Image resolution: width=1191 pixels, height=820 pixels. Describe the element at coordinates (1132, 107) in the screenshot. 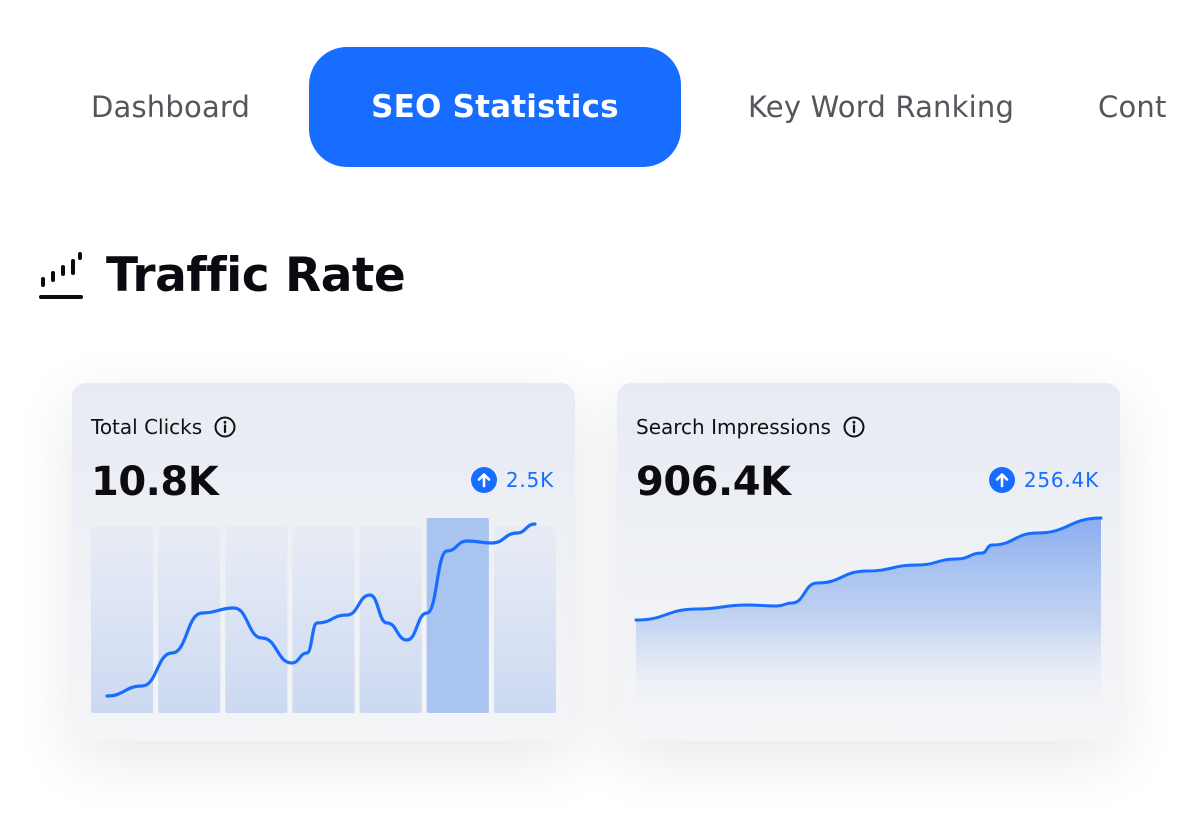

I see `tab-content: Cont` at that location.